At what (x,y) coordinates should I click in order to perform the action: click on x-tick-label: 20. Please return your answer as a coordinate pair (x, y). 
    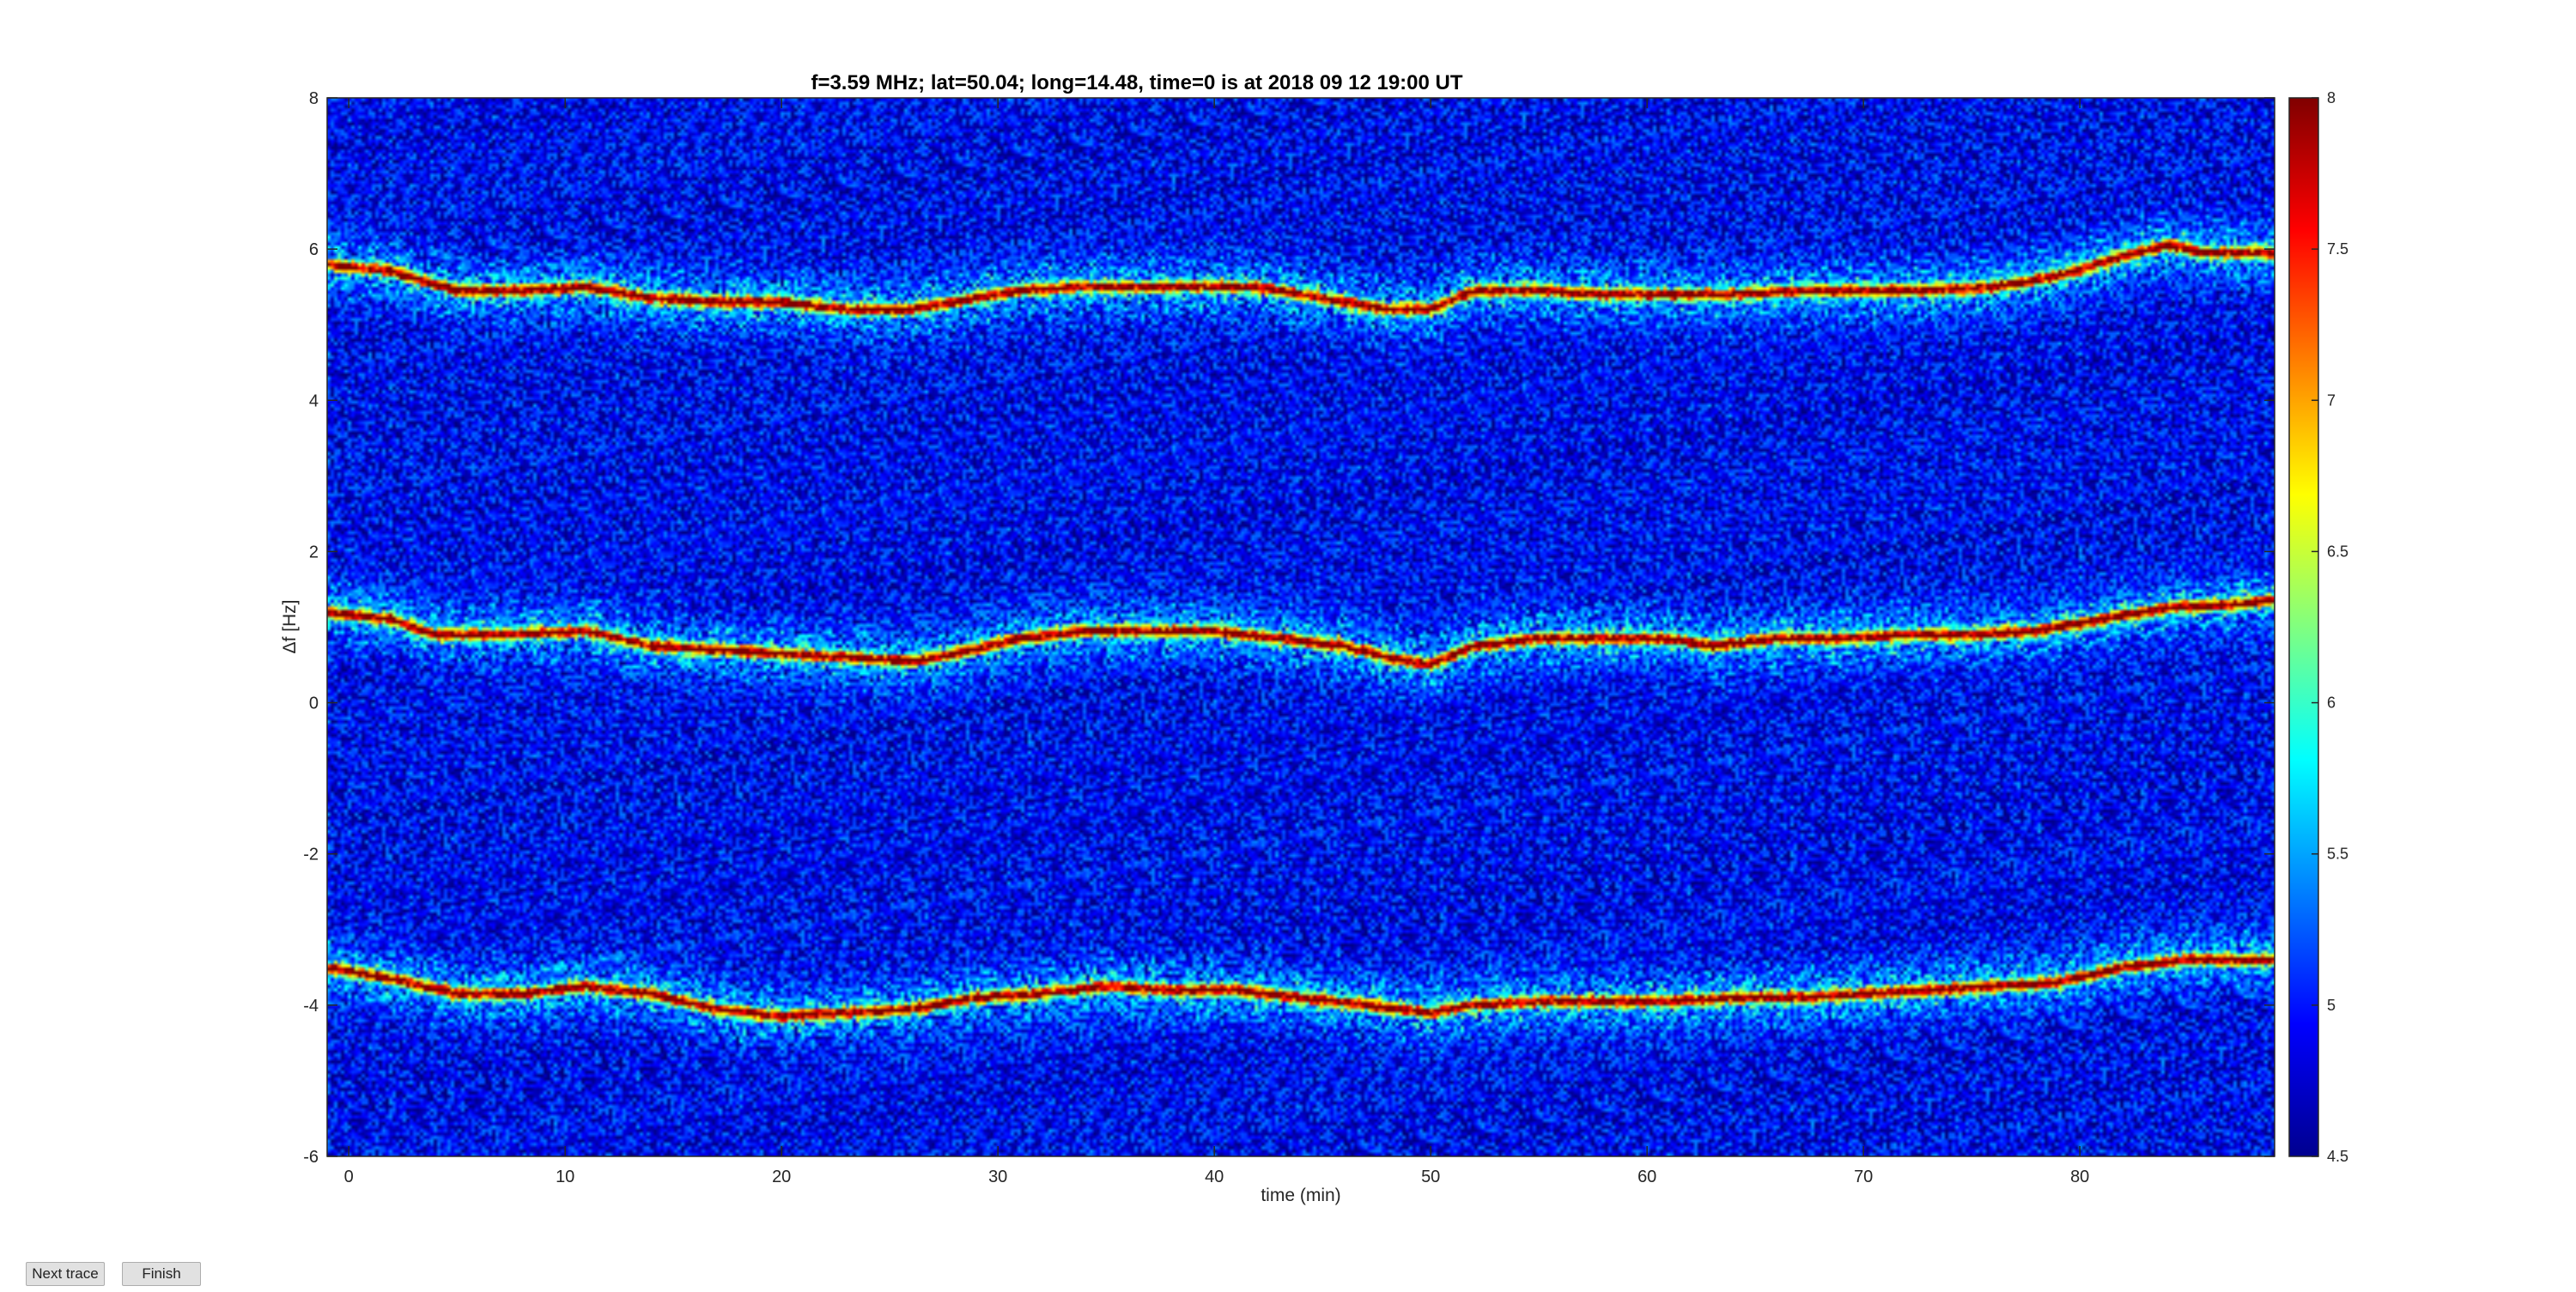
    Looking at the image, I should click on (781, 1177).